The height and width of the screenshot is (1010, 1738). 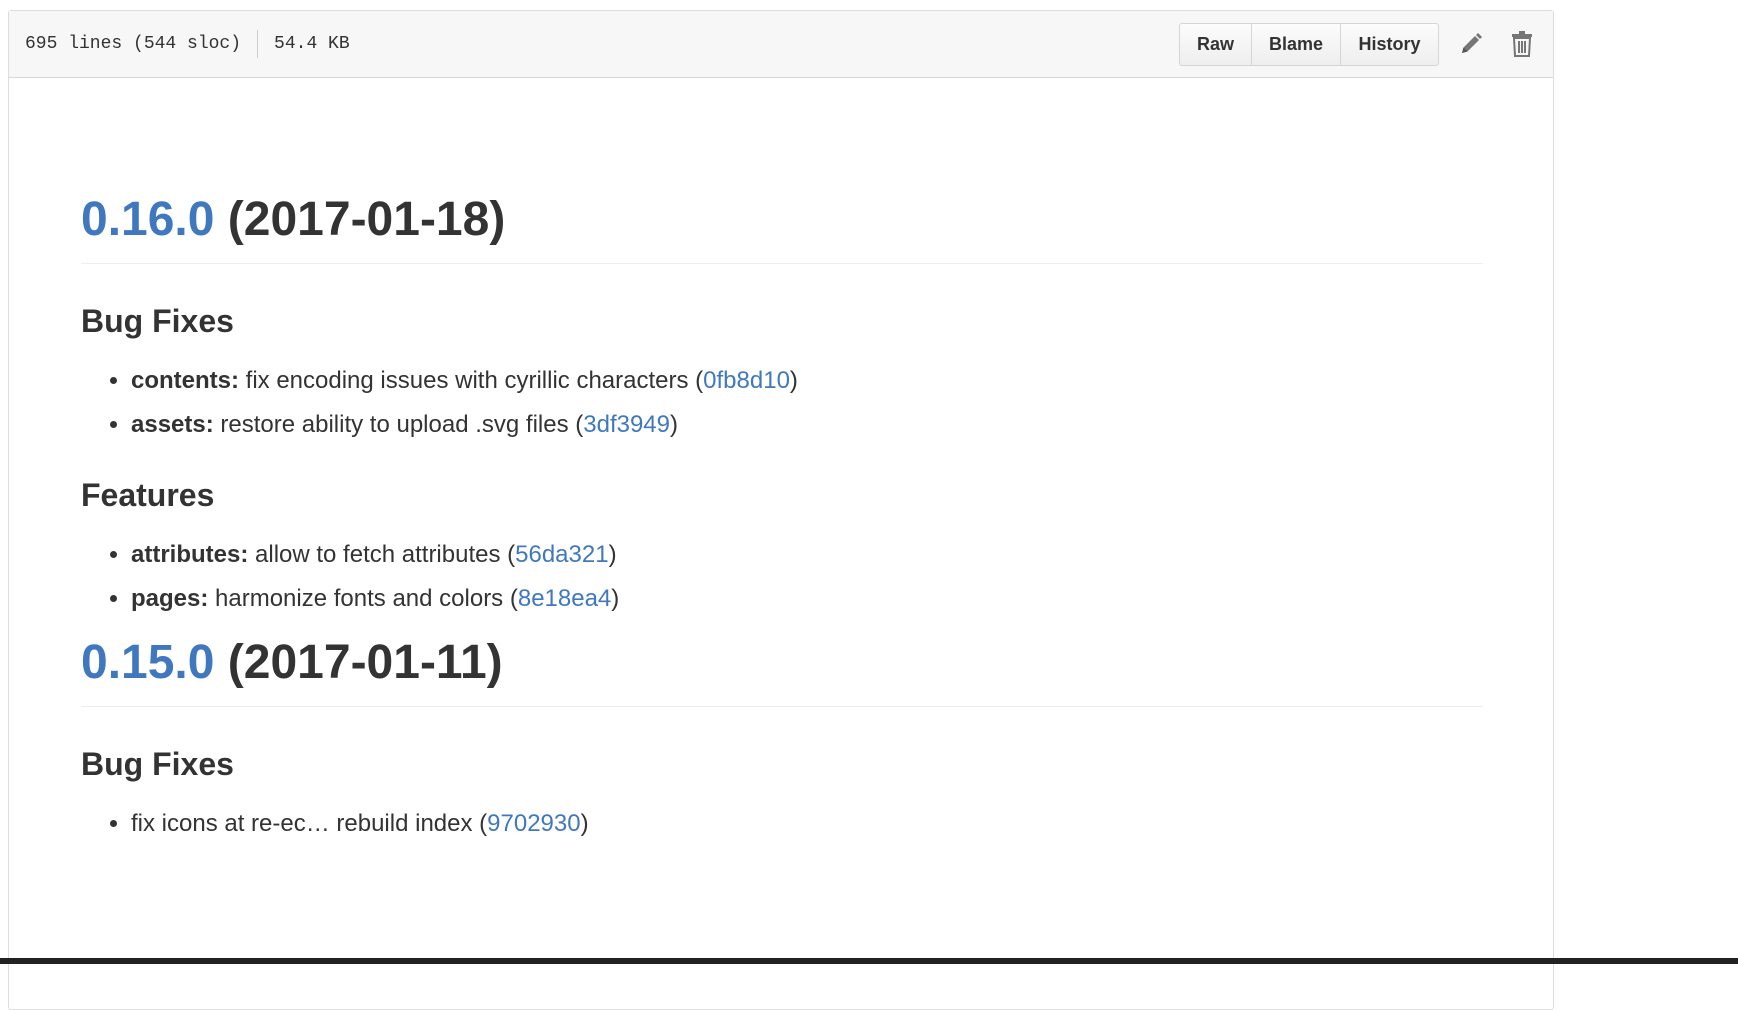 I want to click on item-scope: attributes:, so click(x=190, y=555).